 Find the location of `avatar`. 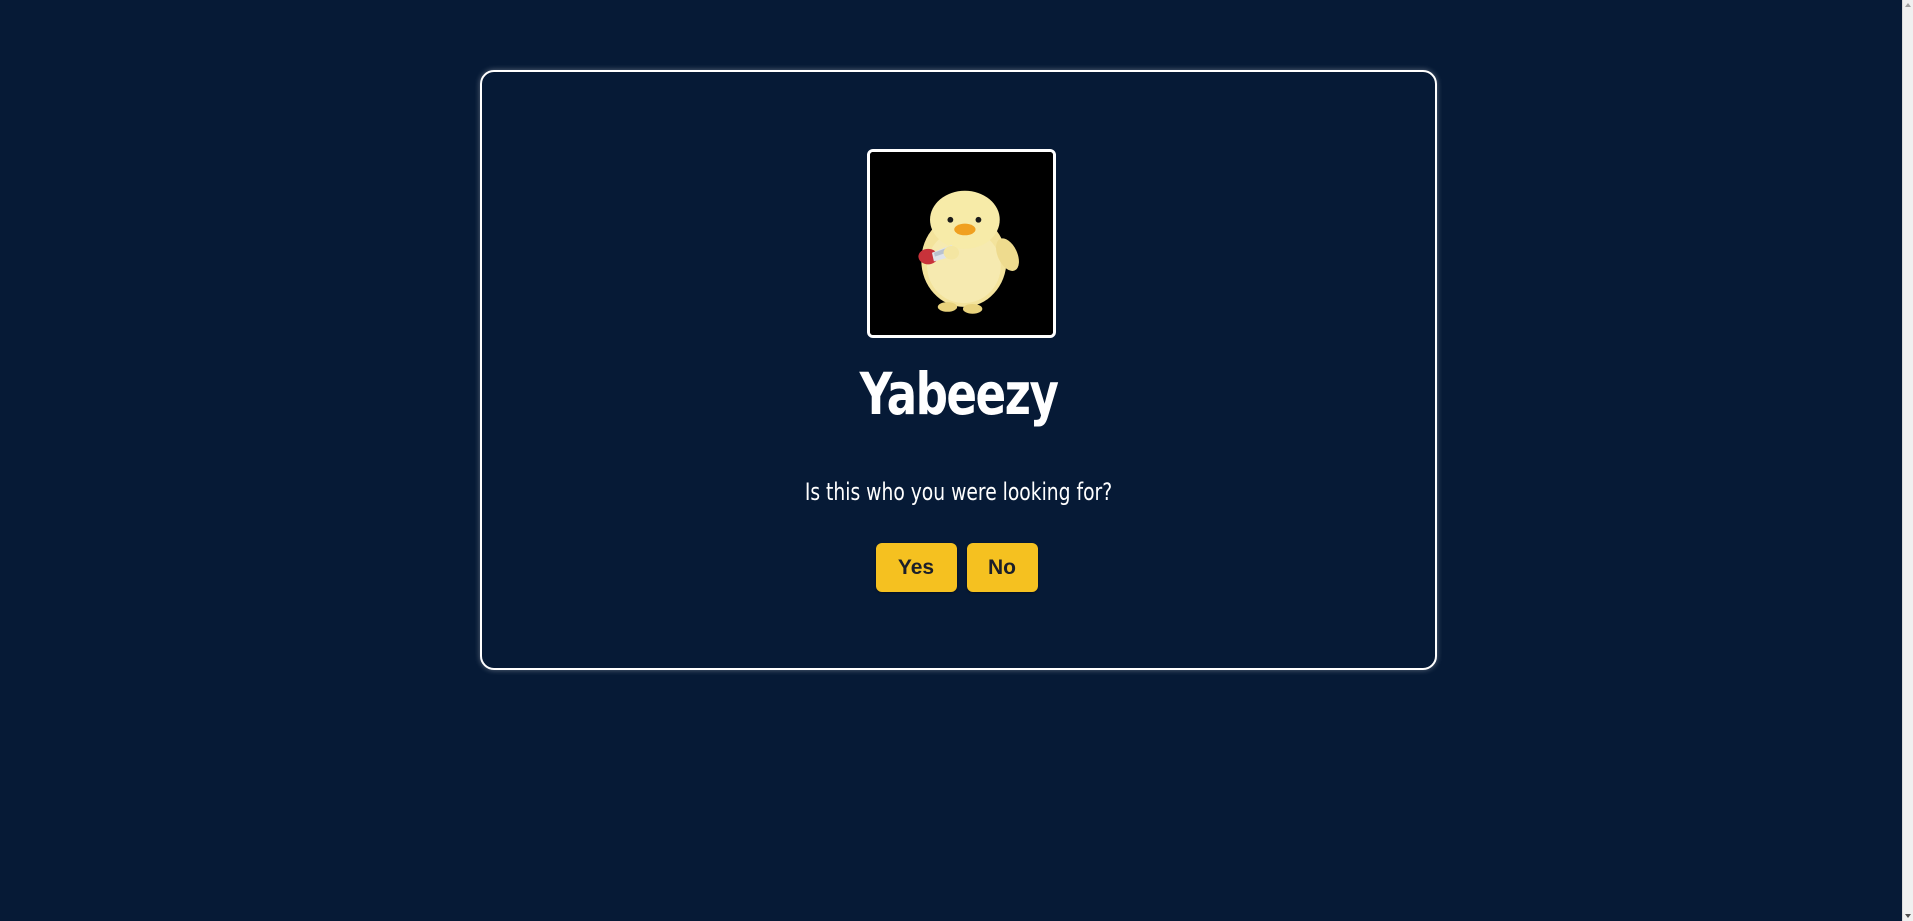

avatar is located at coordinates (961, 243).